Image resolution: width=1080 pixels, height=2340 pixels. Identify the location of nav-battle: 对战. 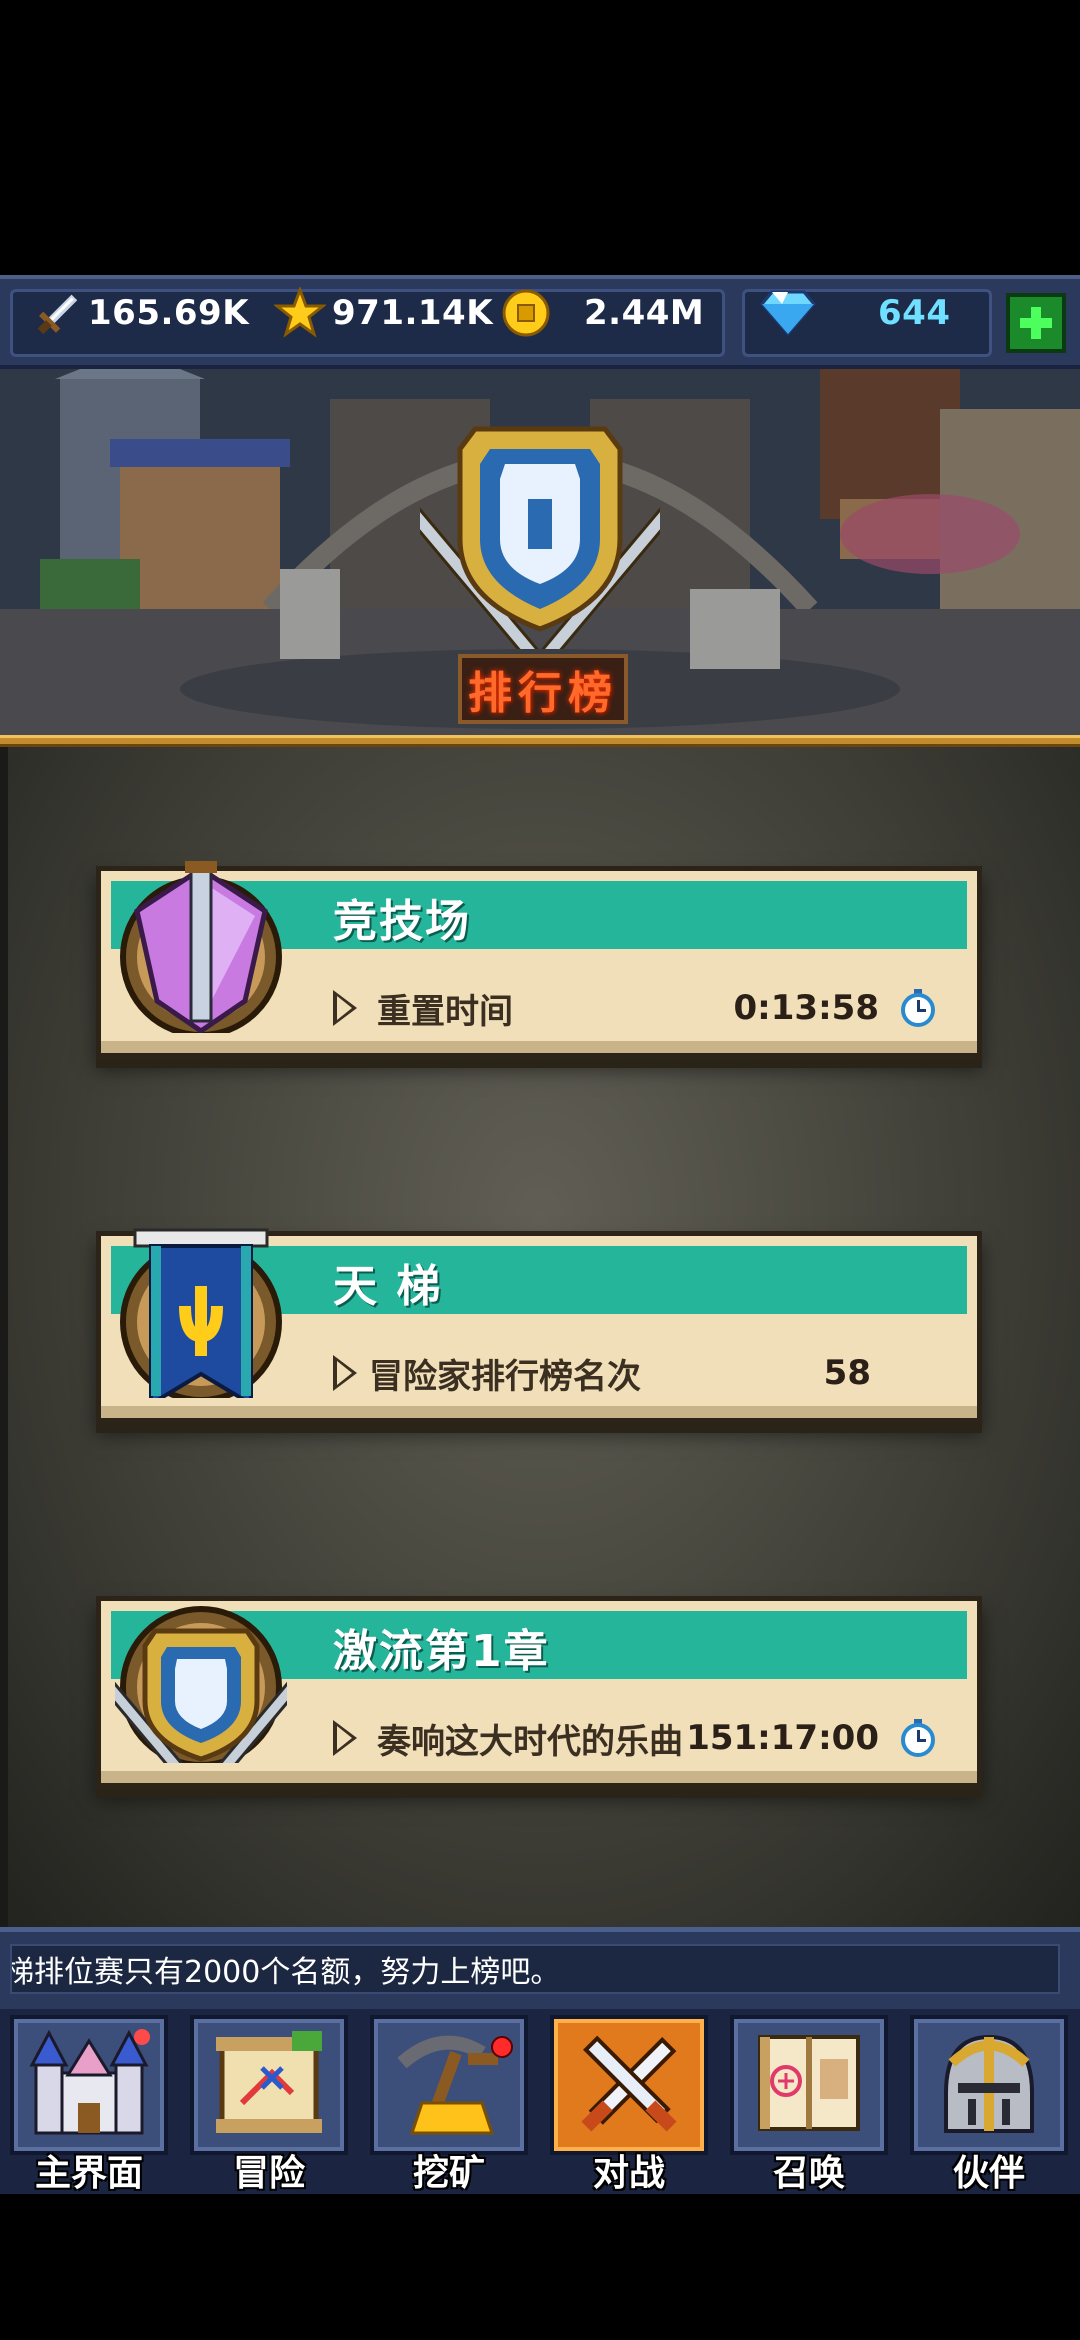
(629, 2101).